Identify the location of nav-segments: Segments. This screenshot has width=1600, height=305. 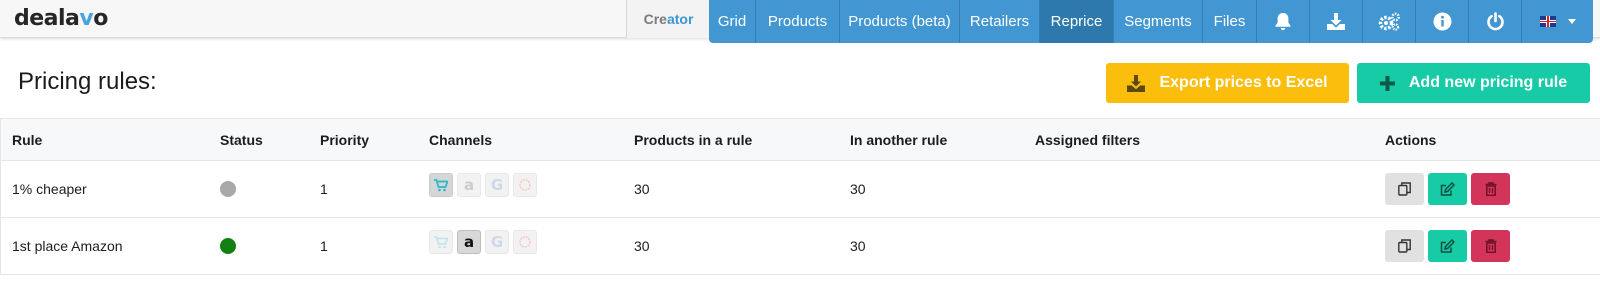
(1158, 21).